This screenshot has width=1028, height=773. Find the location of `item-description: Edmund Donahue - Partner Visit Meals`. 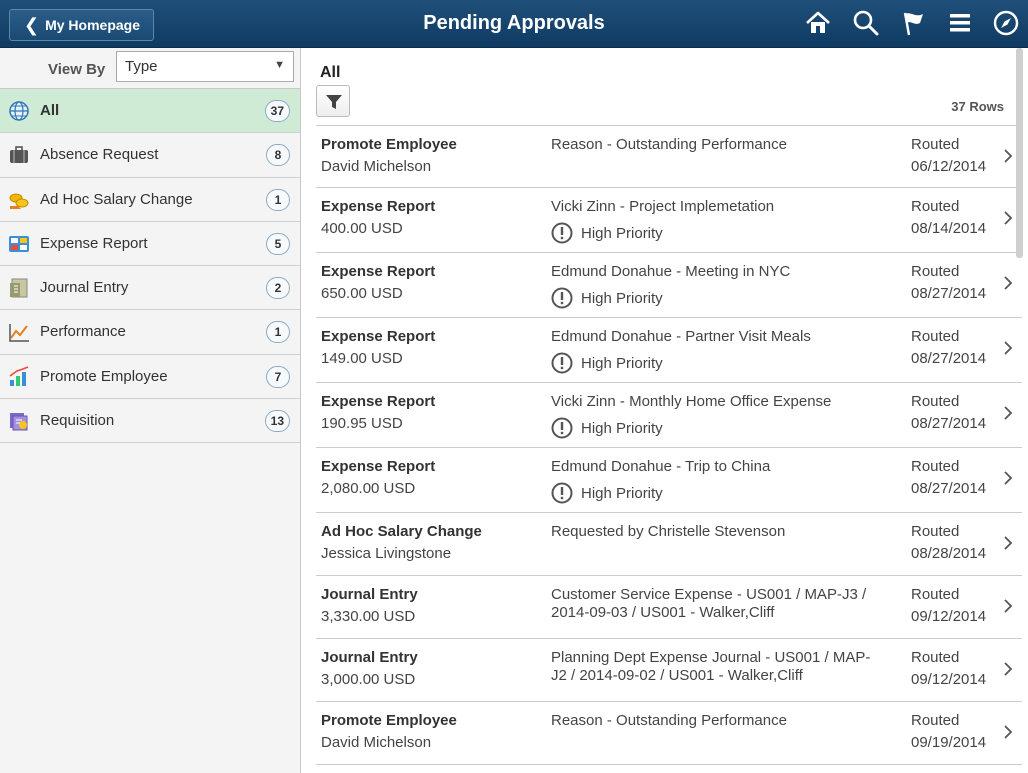

item-description: Edmund Donahue - Partner Visit Meals is located at coordinates (681, 336).